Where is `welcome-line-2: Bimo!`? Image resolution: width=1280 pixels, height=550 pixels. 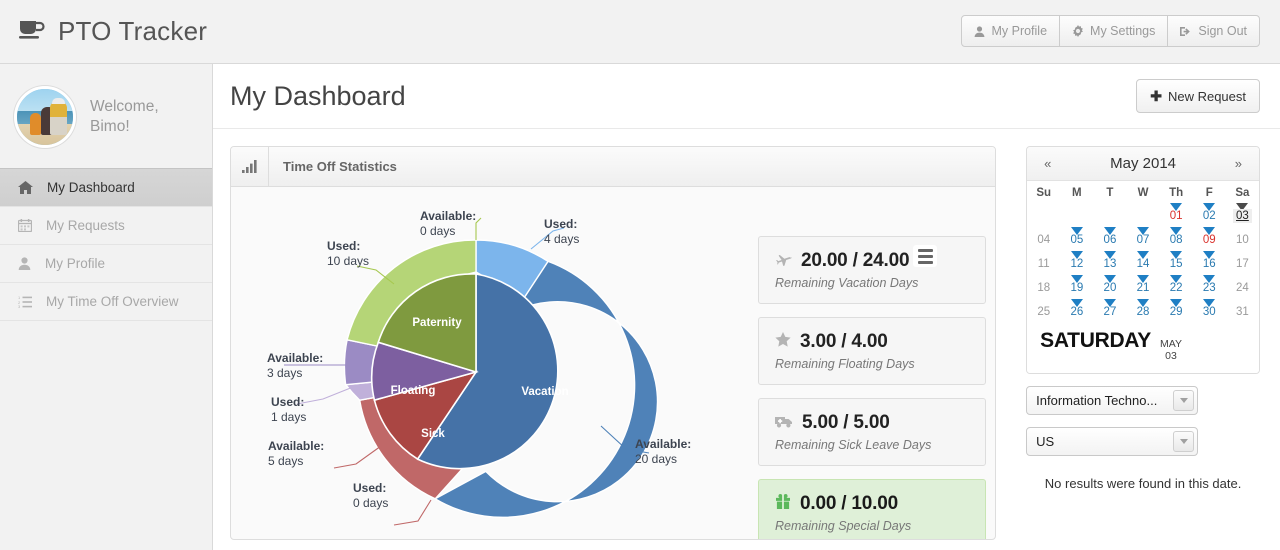 welcome-line-2: Bimo! is located at coordinates (110, 126).